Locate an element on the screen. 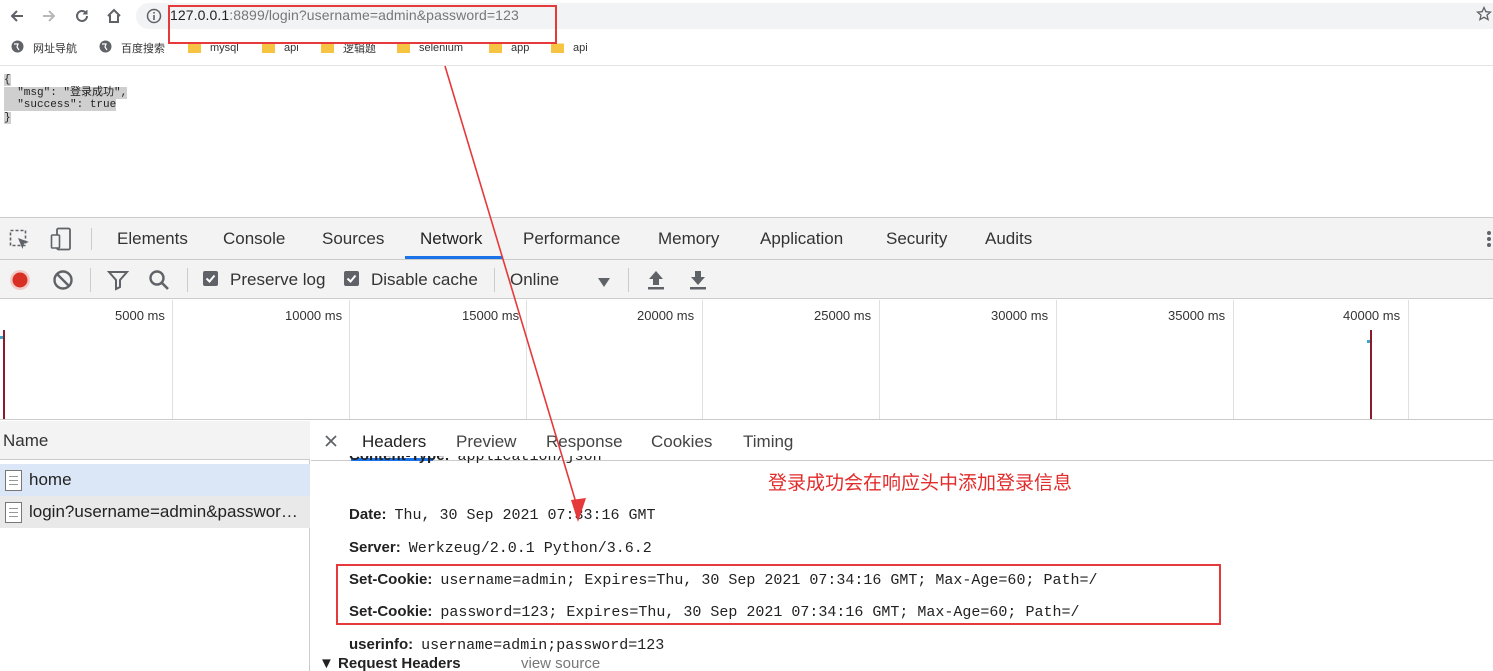  json-line: "success": true is located at coordinates (60, 105).